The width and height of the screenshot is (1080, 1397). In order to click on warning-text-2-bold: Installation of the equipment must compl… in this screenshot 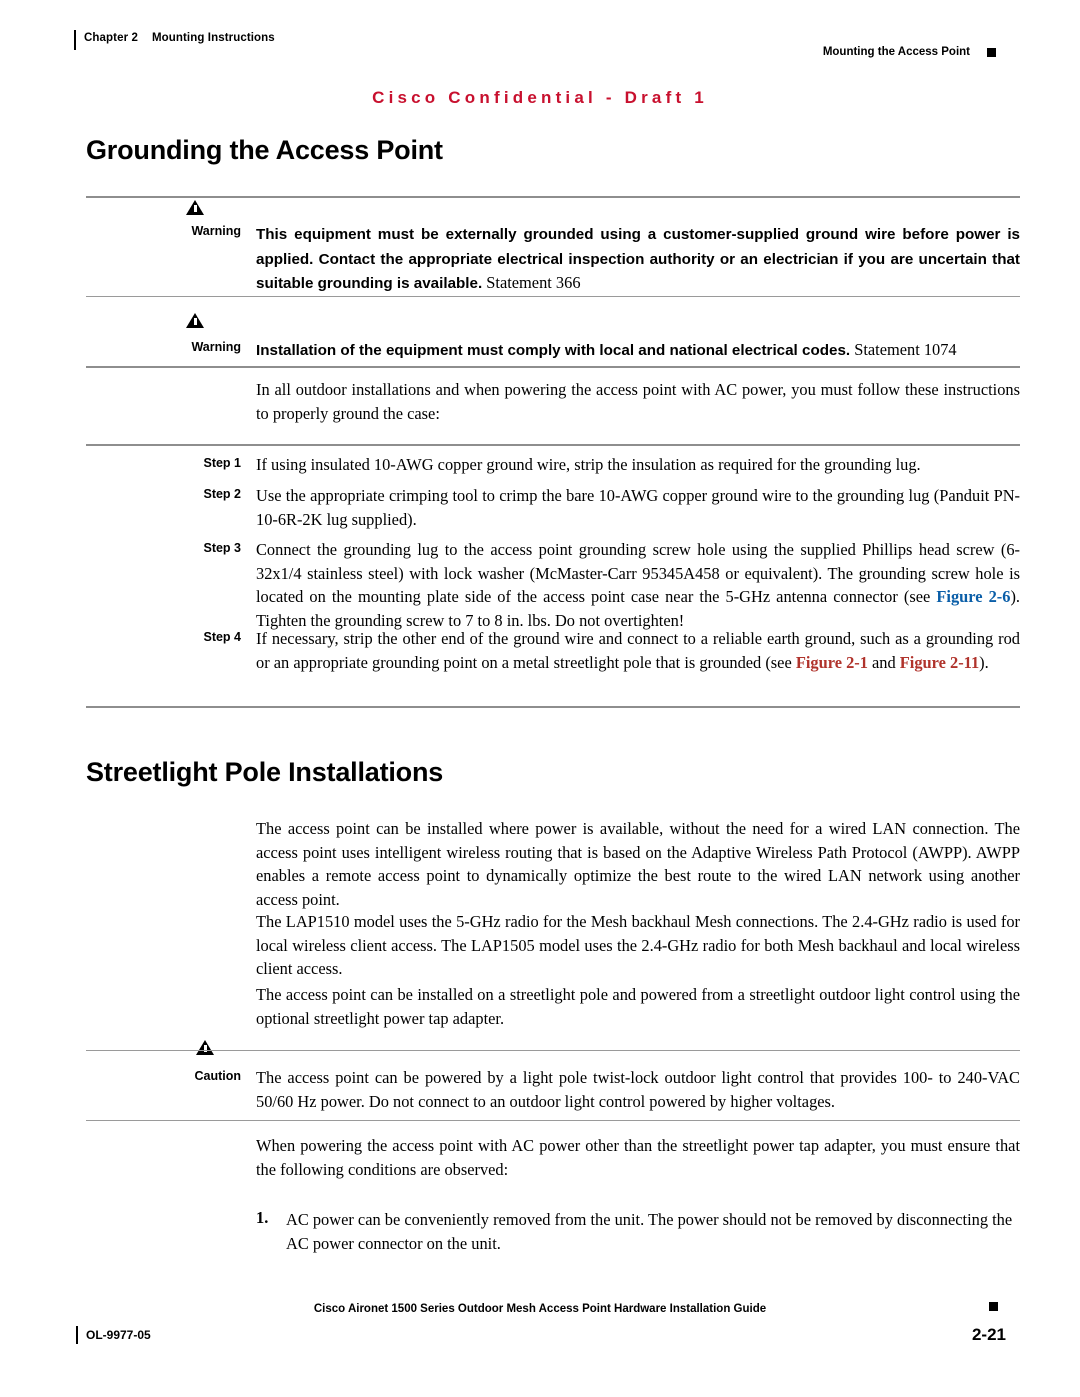, I will do `click(553, 350)`.